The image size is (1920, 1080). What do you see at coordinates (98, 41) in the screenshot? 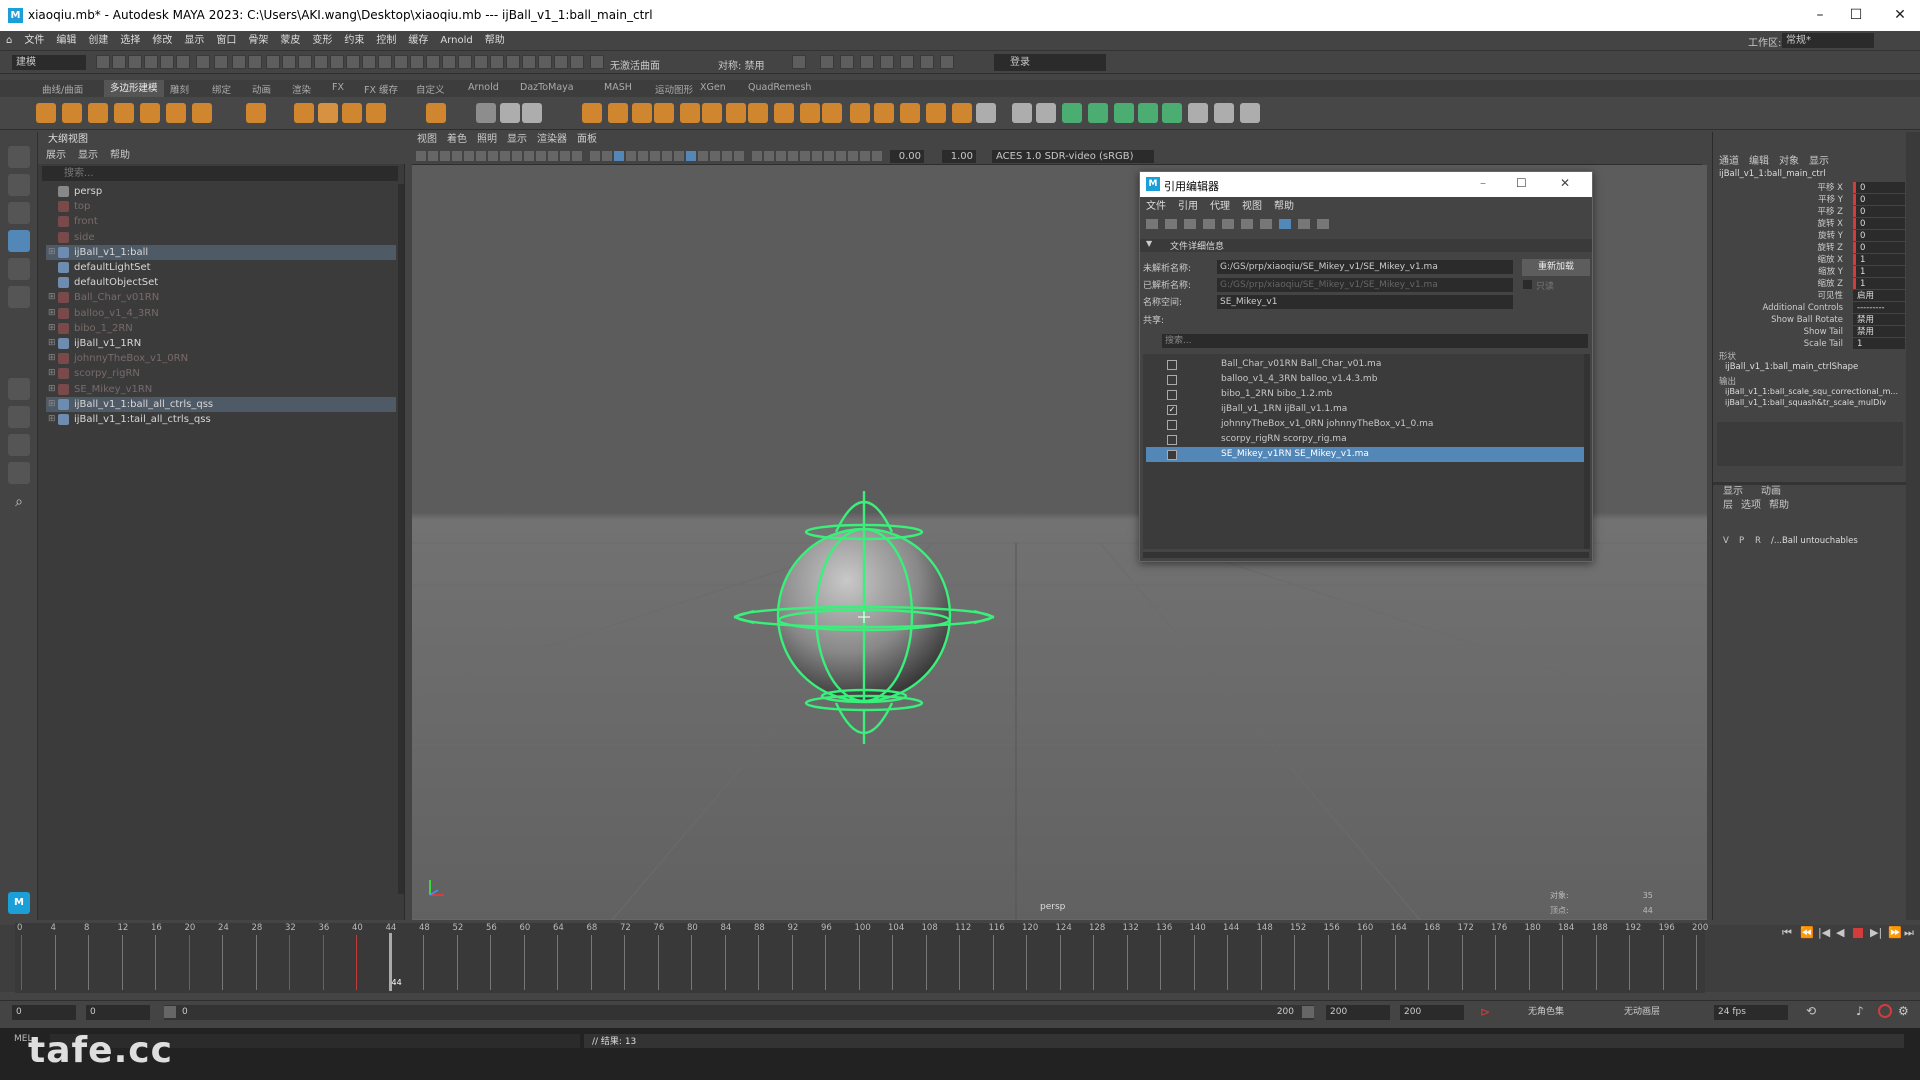
I see `menu-item-2: 创建` at bounding box center [98, 41].